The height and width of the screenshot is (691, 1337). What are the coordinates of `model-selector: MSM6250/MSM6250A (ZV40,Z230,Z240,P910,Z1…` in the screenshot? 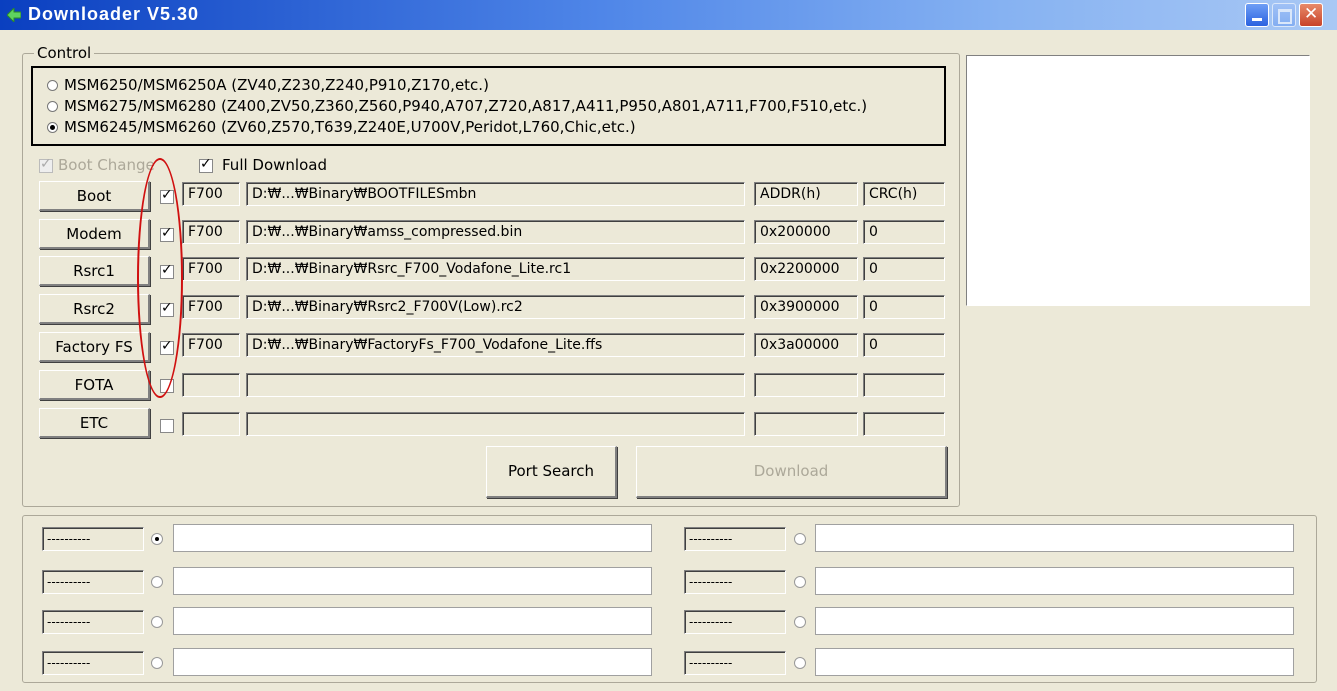 It's located at (488, 106).